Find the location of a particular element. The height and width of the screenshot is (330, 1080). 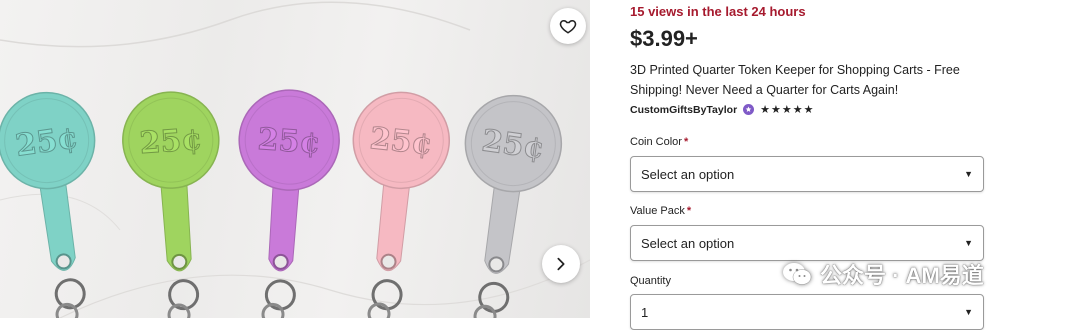

next-image-button is located at coordinates (561, 264).